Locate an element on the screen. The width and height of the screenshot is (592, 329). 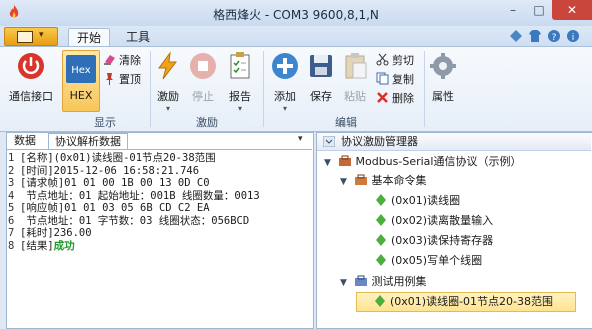
tree-root-label: Modbus-Serial通信协议（示例） is located at coordinates (438, 161).